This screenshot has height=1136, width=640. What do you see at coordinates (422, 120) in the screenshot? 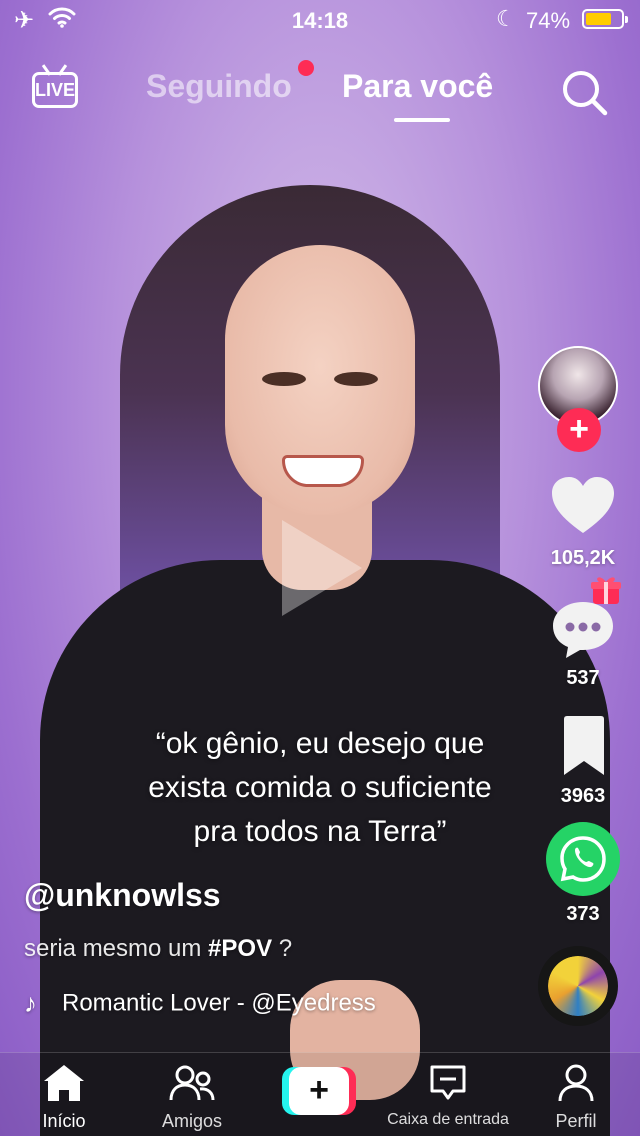
I see `active-tab-indicator` at bounding box center [422, 120].